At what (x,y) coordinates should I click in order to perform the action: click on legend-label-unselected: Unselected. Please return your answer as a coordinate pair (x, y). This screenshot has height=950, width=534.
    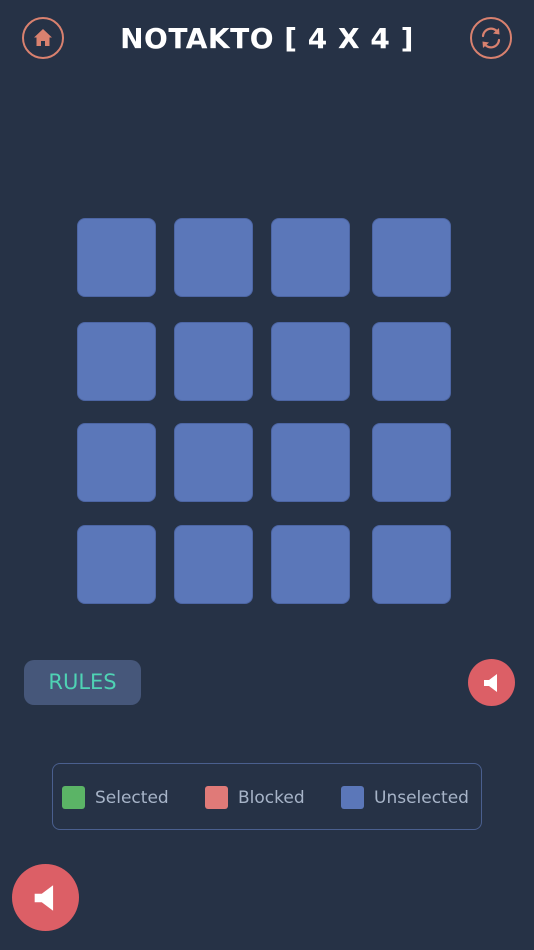
    Looking at the image, I should click on (421, 797).